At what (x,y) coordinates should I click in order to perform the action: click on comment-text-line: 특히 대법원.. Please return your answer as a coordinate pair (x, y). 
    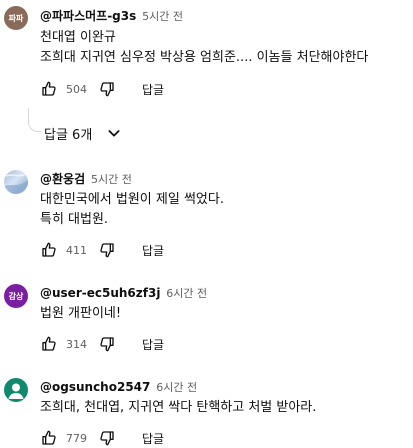
    Looking at the image, I should click on (74, 219).